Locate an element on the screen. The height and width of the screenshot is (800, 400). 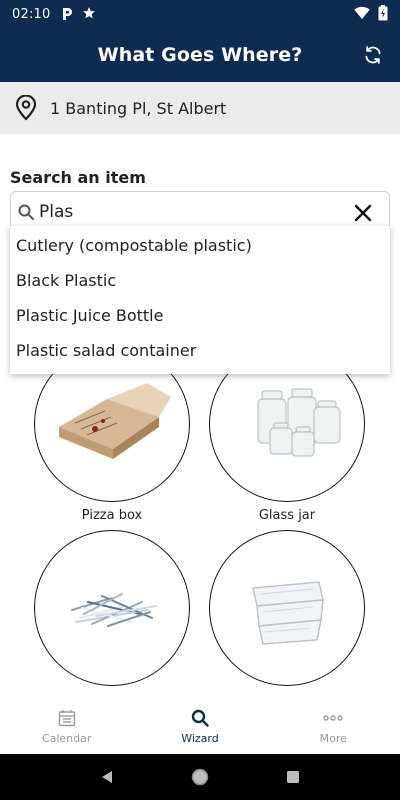
search-input is located at coordinates (189, 212).